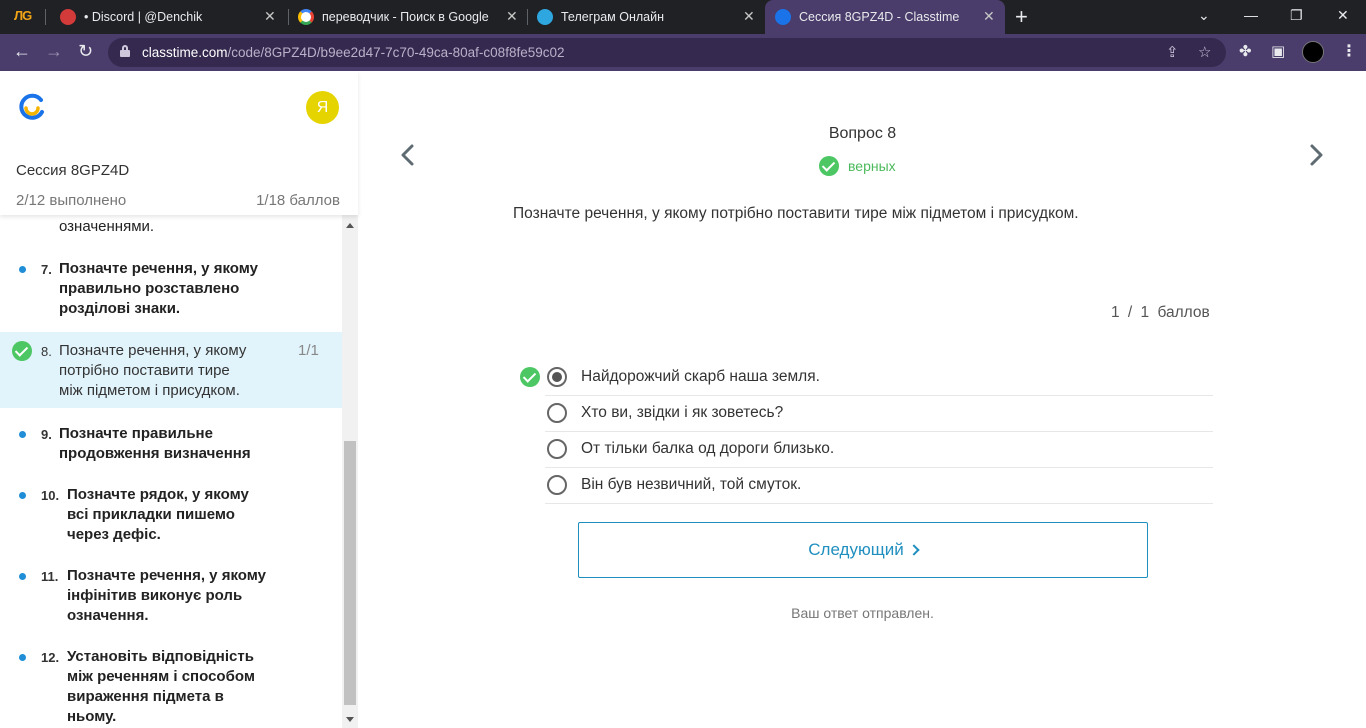 This screenshot has width=1366, height=728. Describe the element at coordinates (1245, 51) in the screenshot. I see `extensions-icon: ✤` at that location.